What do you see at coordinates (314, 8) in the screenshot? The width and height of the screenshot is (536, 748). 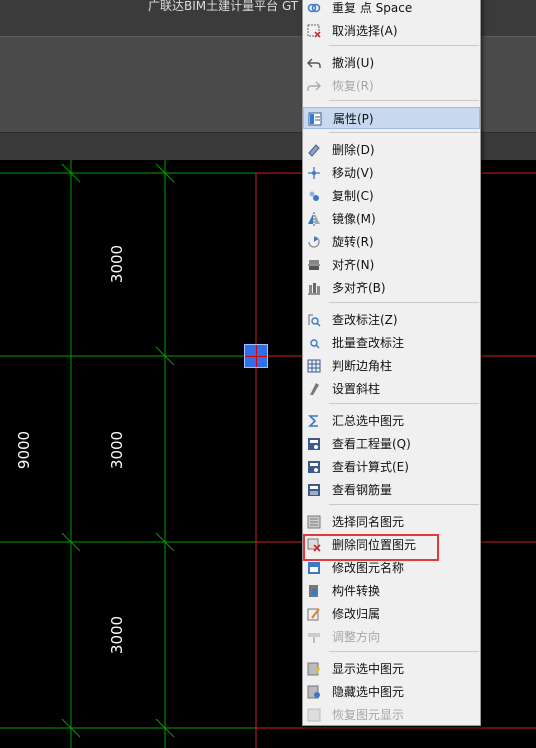 I see `repeat-icon` at bounding box center [314, 8].